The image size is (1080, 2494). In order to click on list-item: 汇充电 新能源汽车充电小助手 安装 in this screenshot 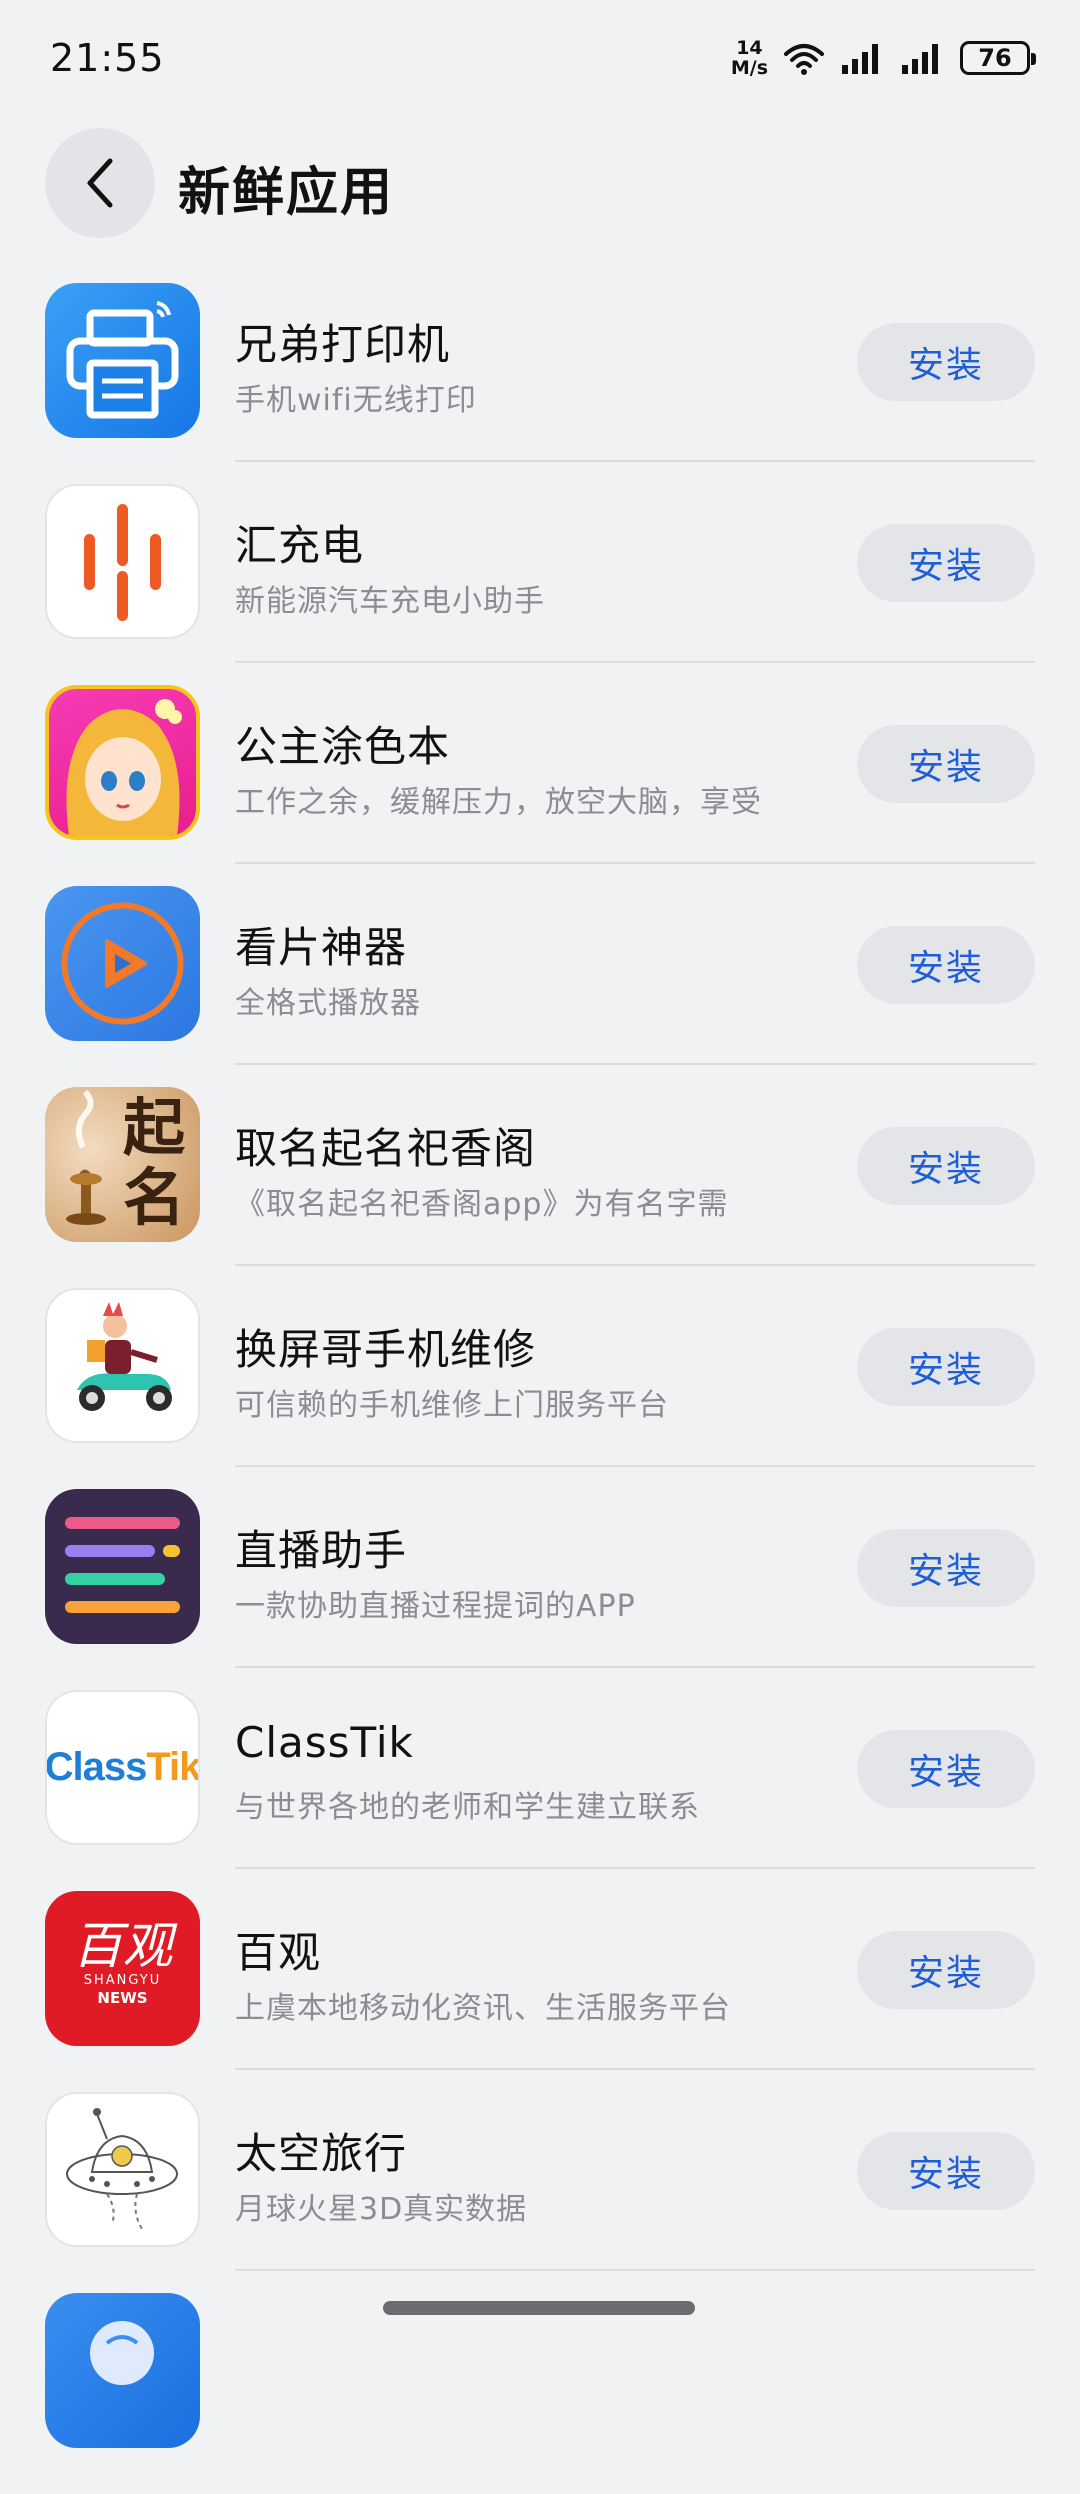, I will do `click(540, 584)`.